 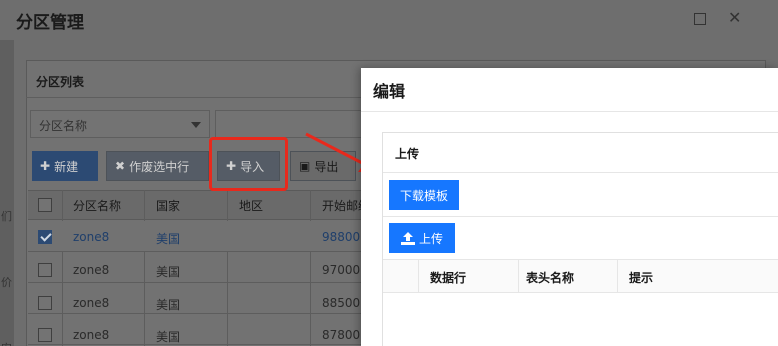 I want to click on upload-button: 上传, so click(x=422, y=238).